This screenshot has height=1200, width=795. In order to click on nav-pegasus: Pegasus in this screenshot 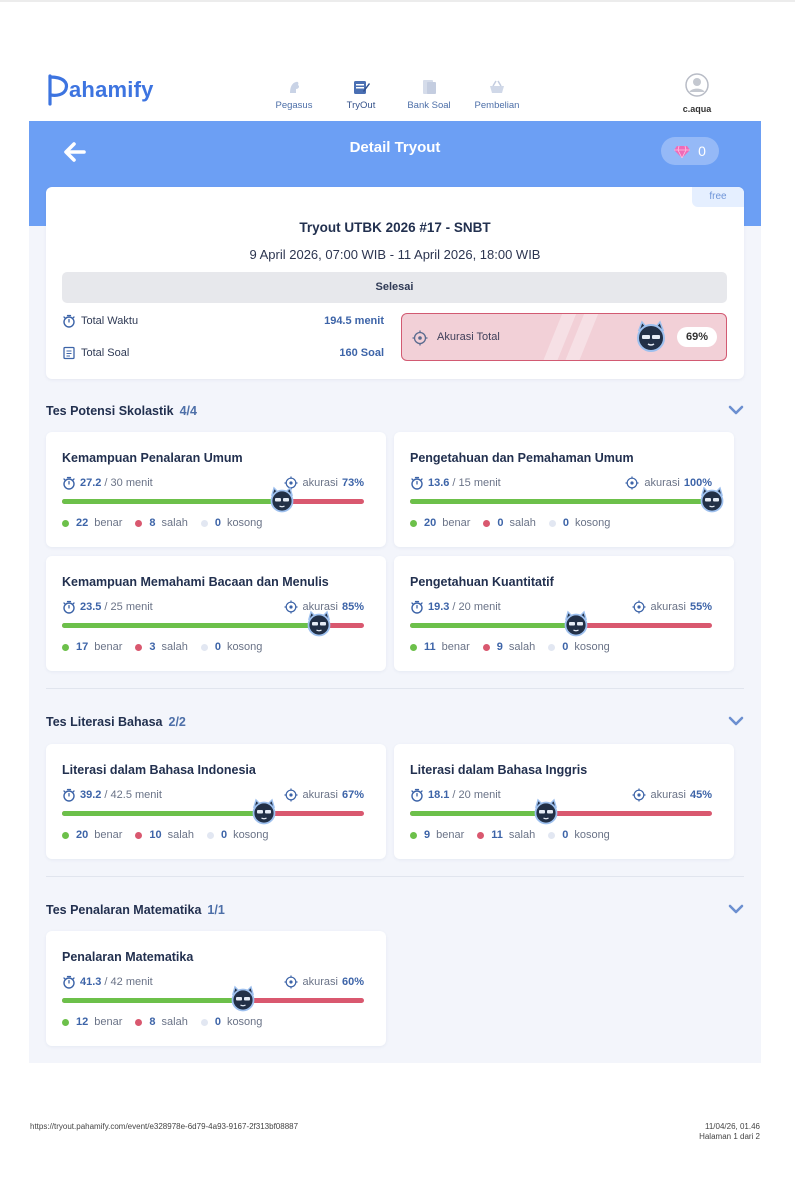, I will do `click(294, 94)`.